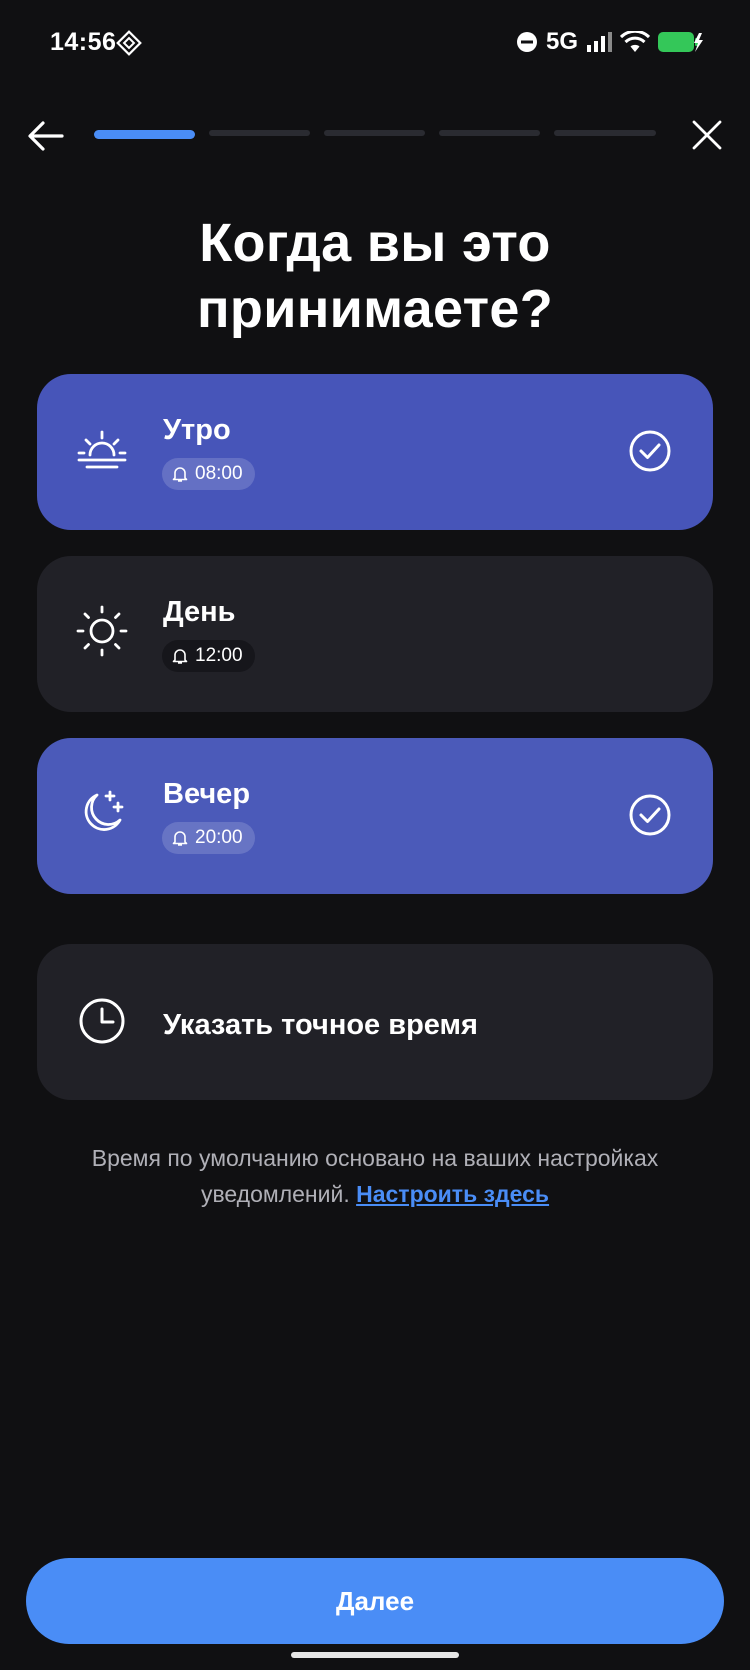  I want to click on time-badge: 12:00, so click(208, 656).